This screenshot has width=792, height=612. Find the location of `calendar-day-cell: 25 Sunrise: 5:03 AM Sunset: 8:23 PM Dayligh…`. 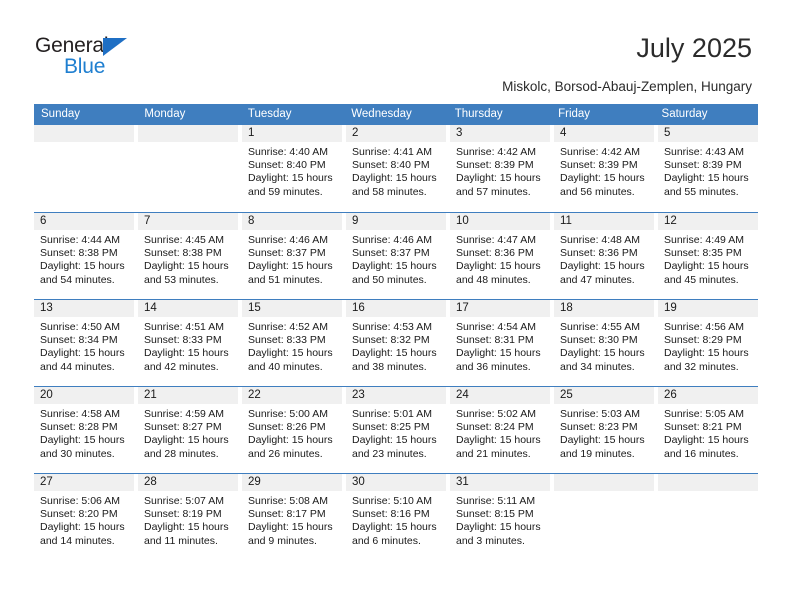

calendar-day-cell: 25 Sunrise: 5:03 AM Sunset: 8:23 PM Dayligh… is located at coordinates (604, 430).